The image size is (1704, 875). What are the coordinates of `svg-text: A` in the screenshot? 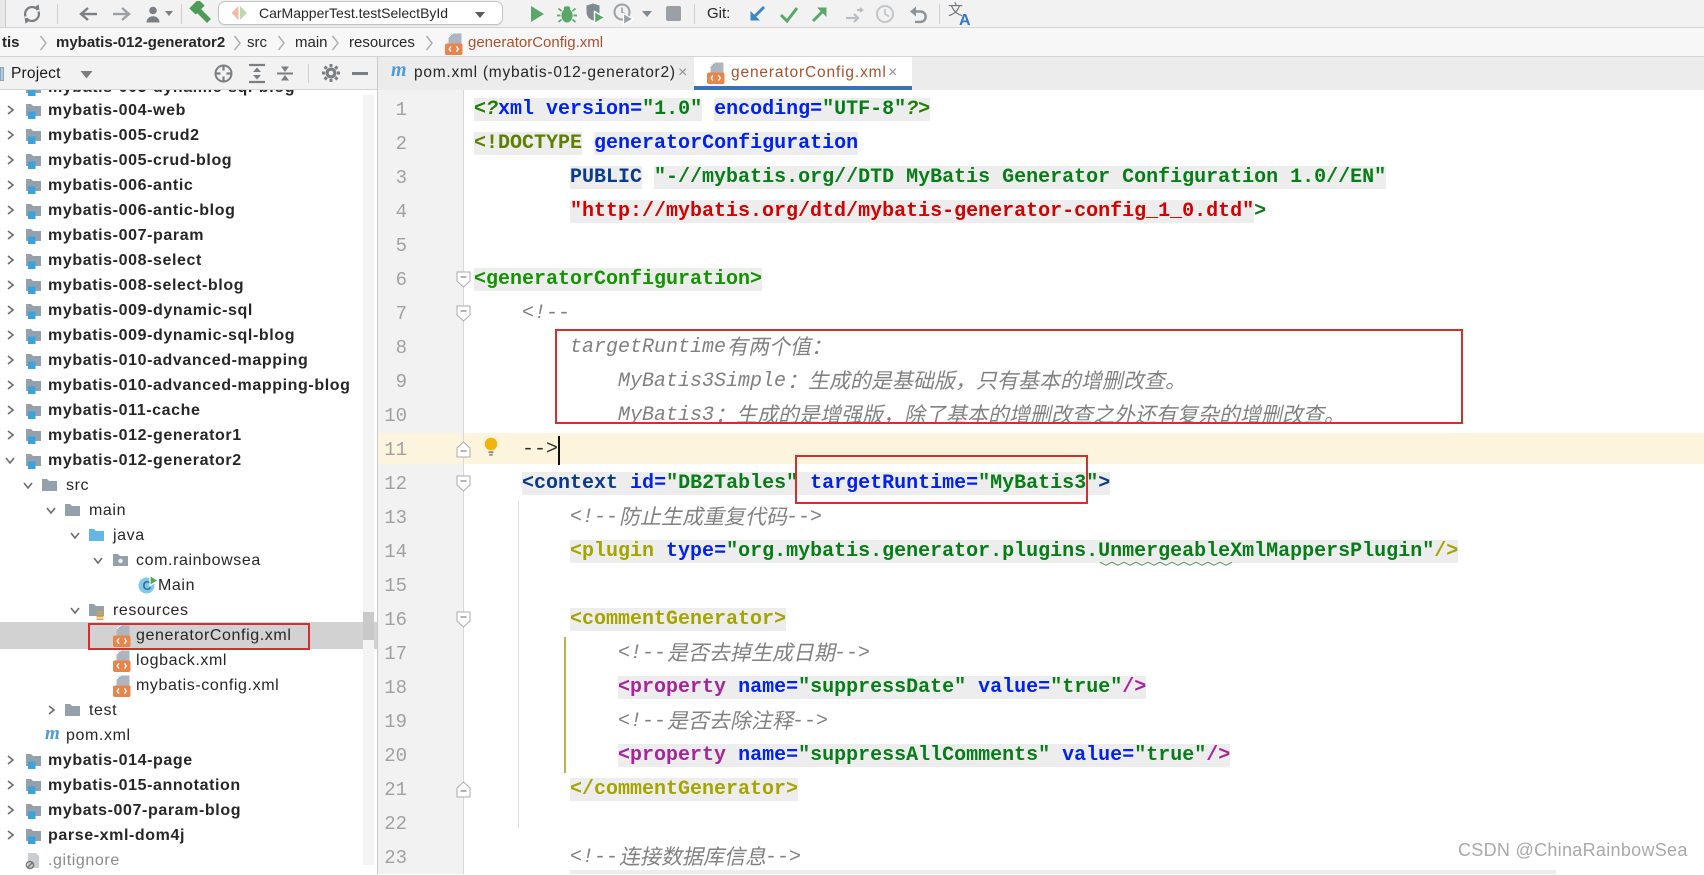 It's located at (965, 20).